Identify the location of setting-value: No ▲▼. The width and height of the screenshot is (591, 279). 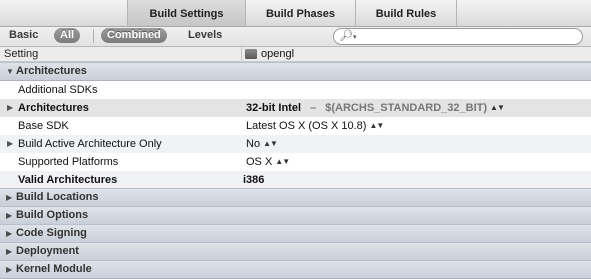
(262, 144).